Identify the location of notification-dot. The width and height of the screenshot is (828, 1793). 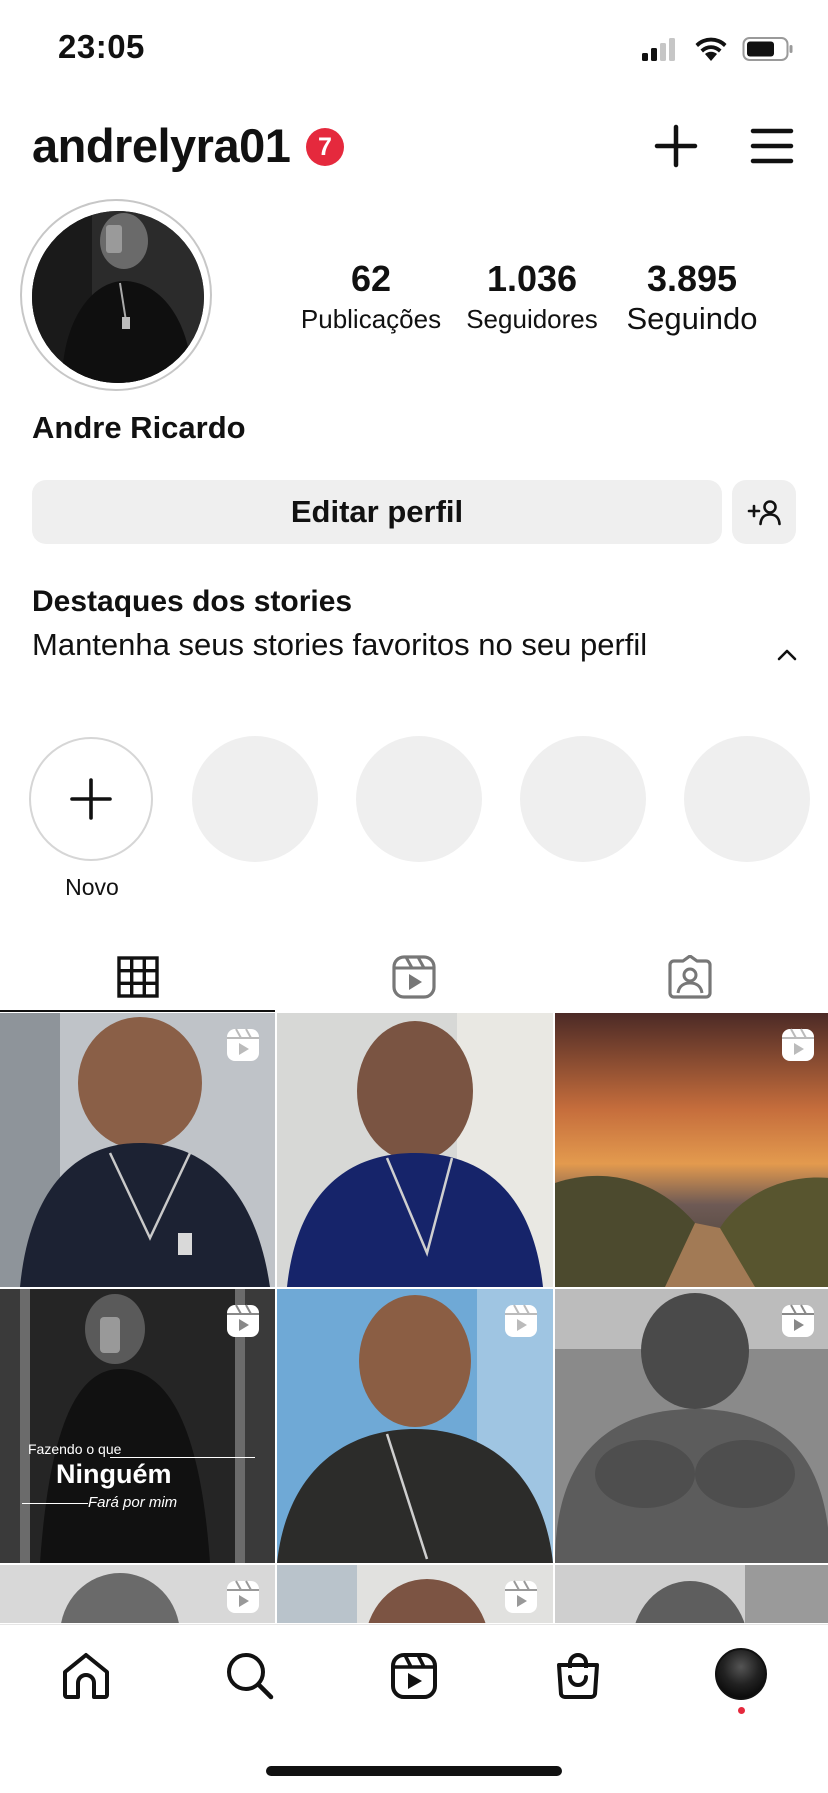
(741, 1710).